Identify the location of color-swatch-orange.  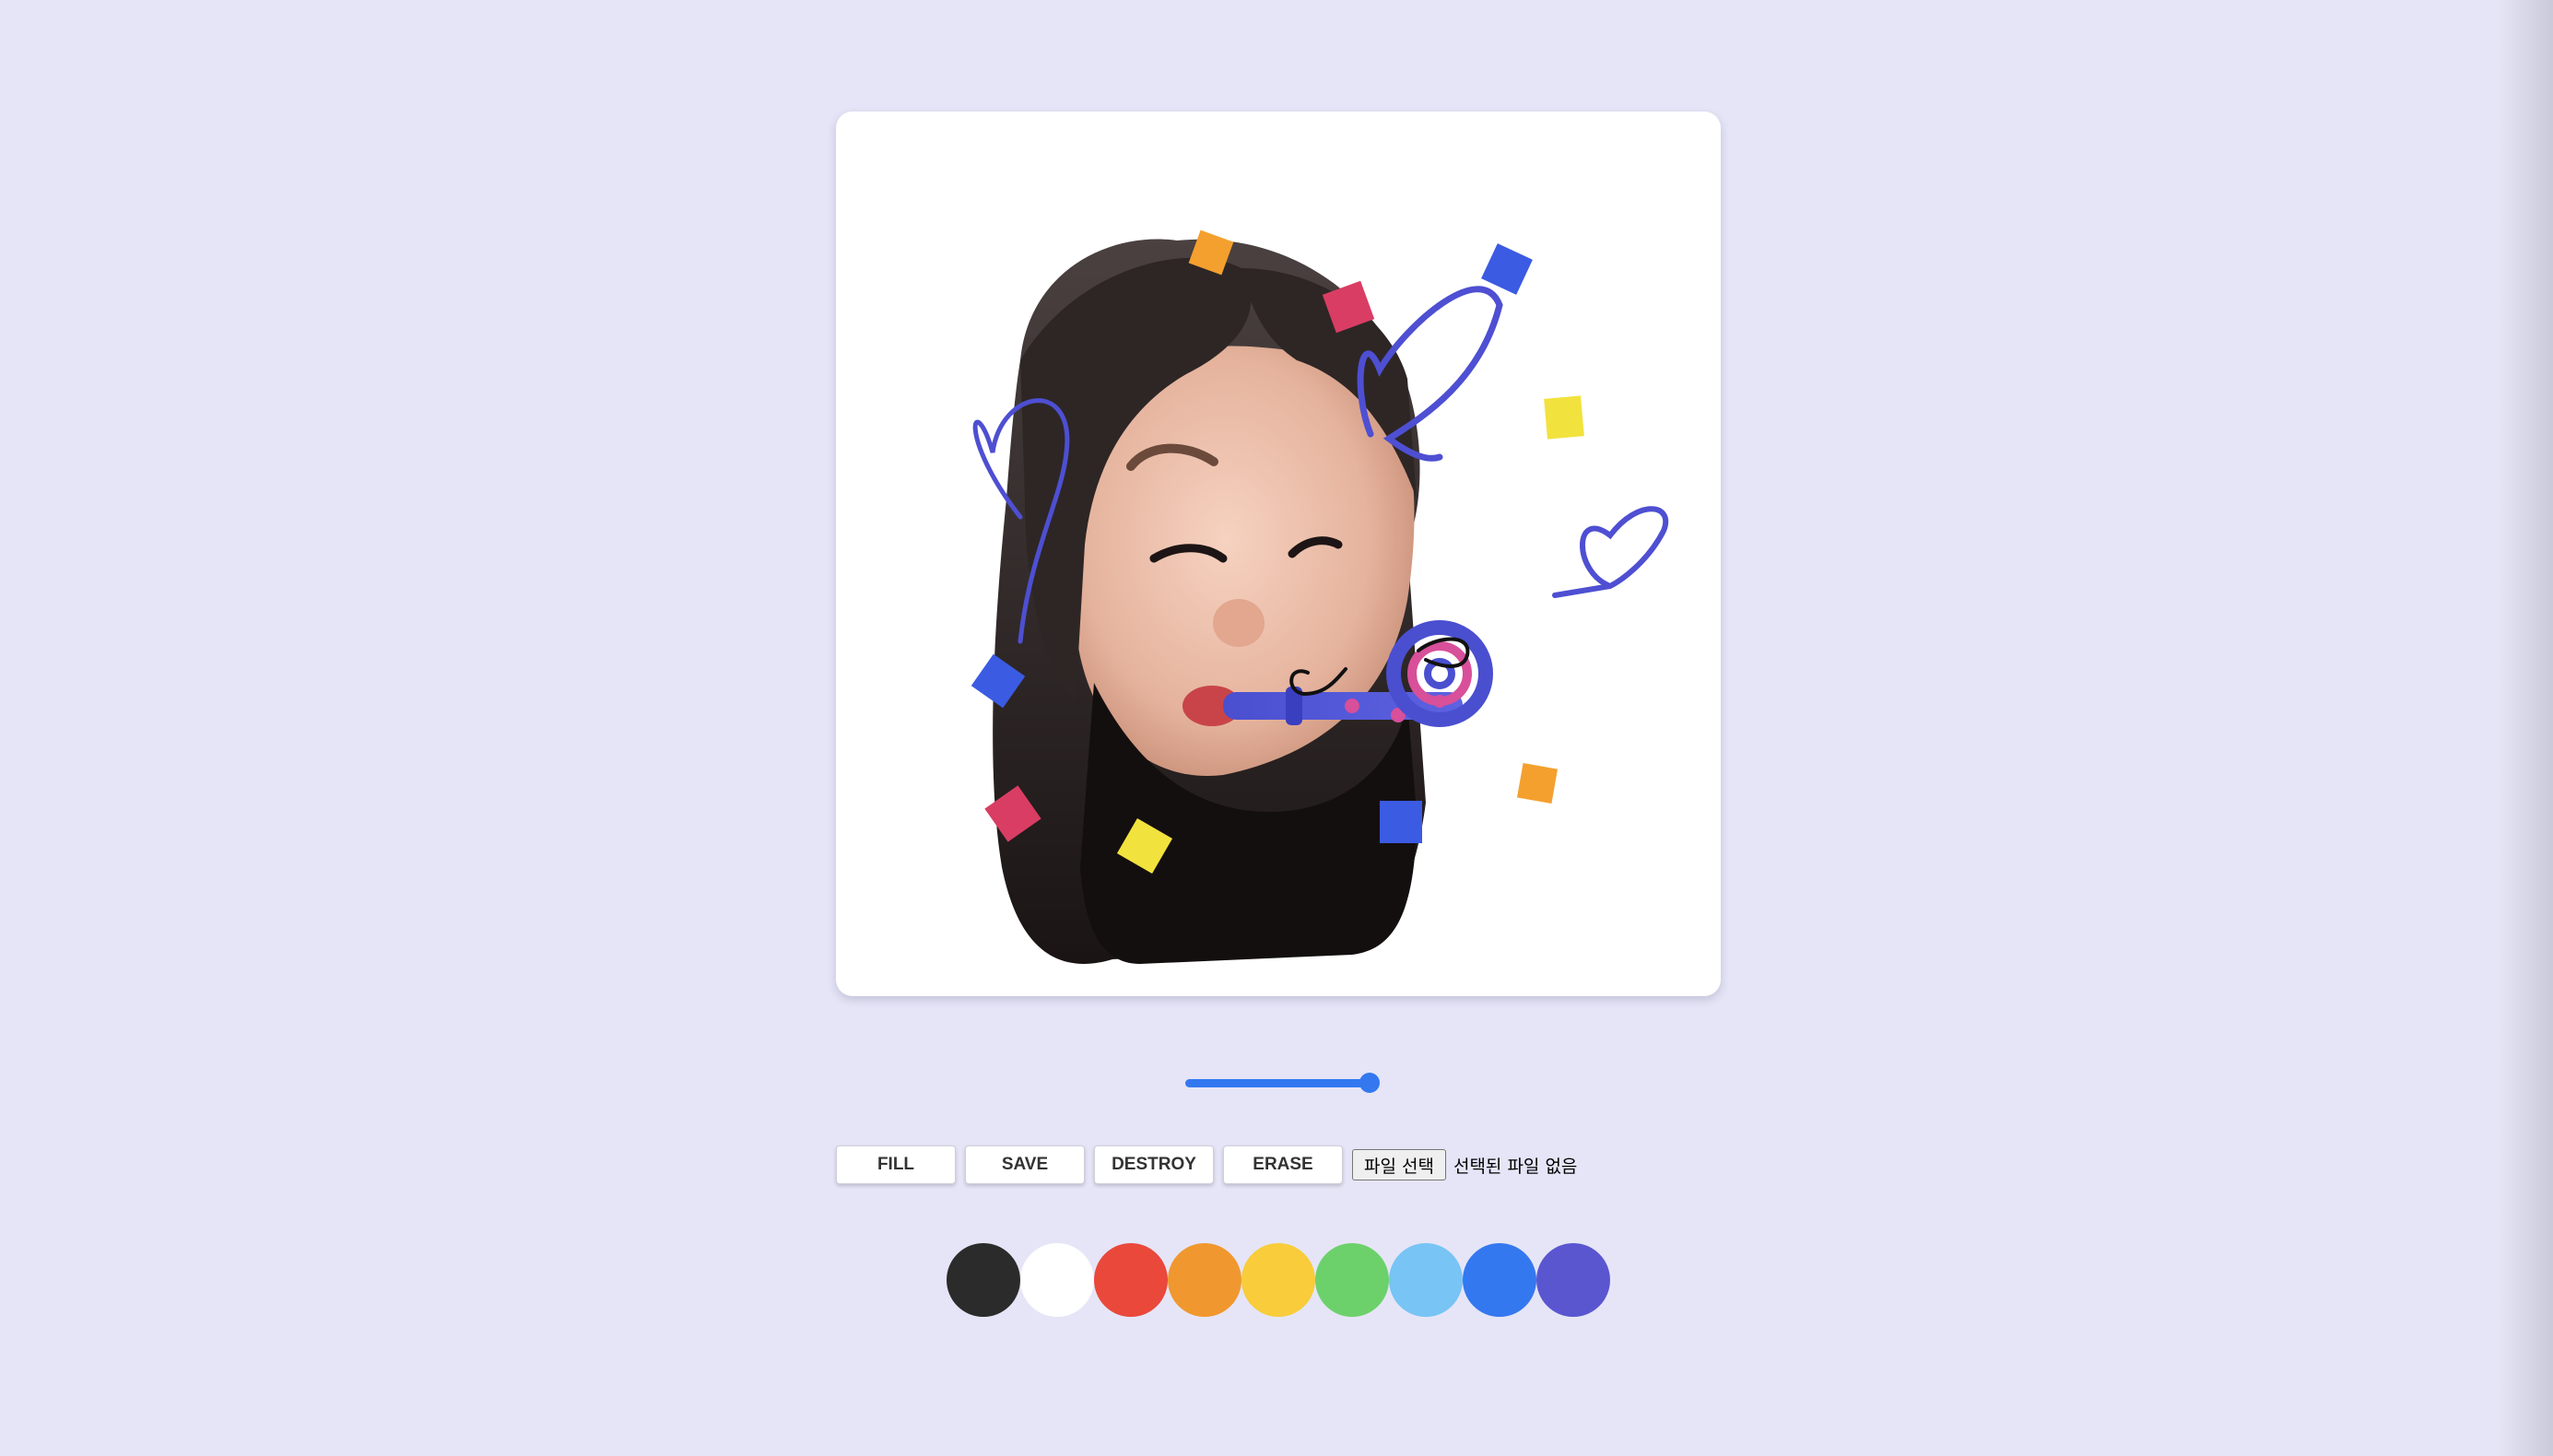
(1204, 1280).